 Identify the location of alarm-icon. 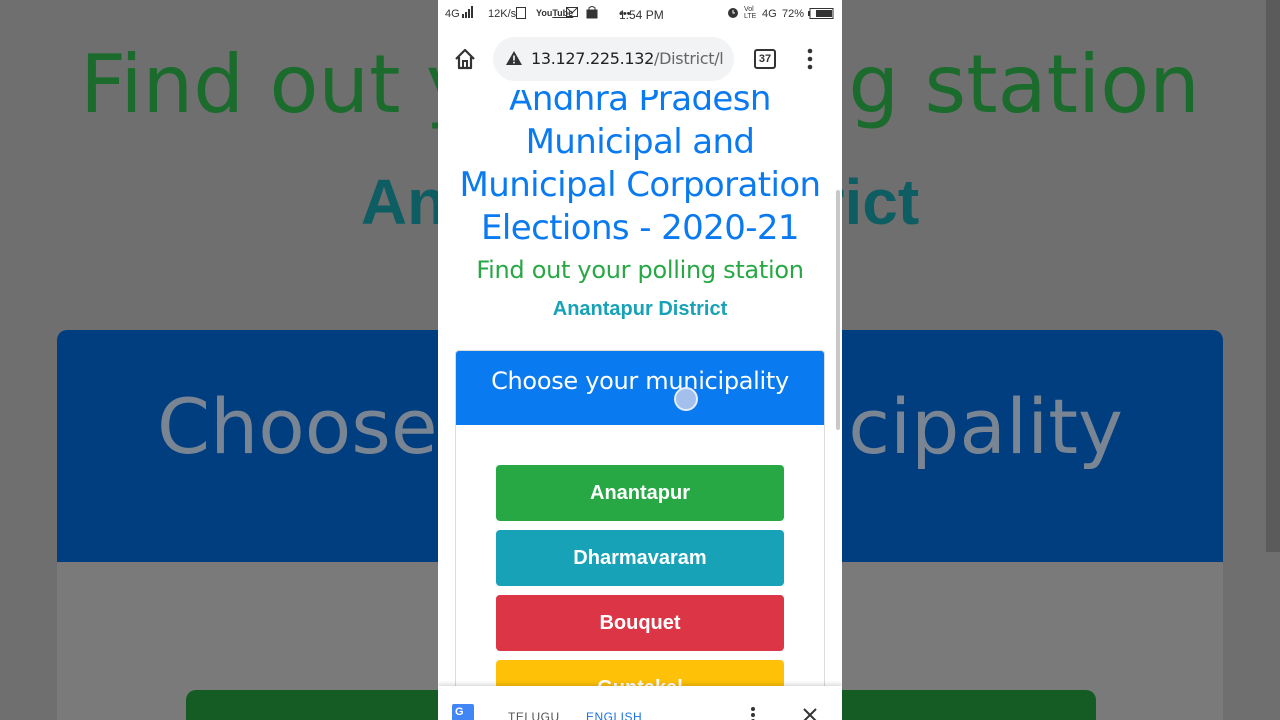
(733, 14).